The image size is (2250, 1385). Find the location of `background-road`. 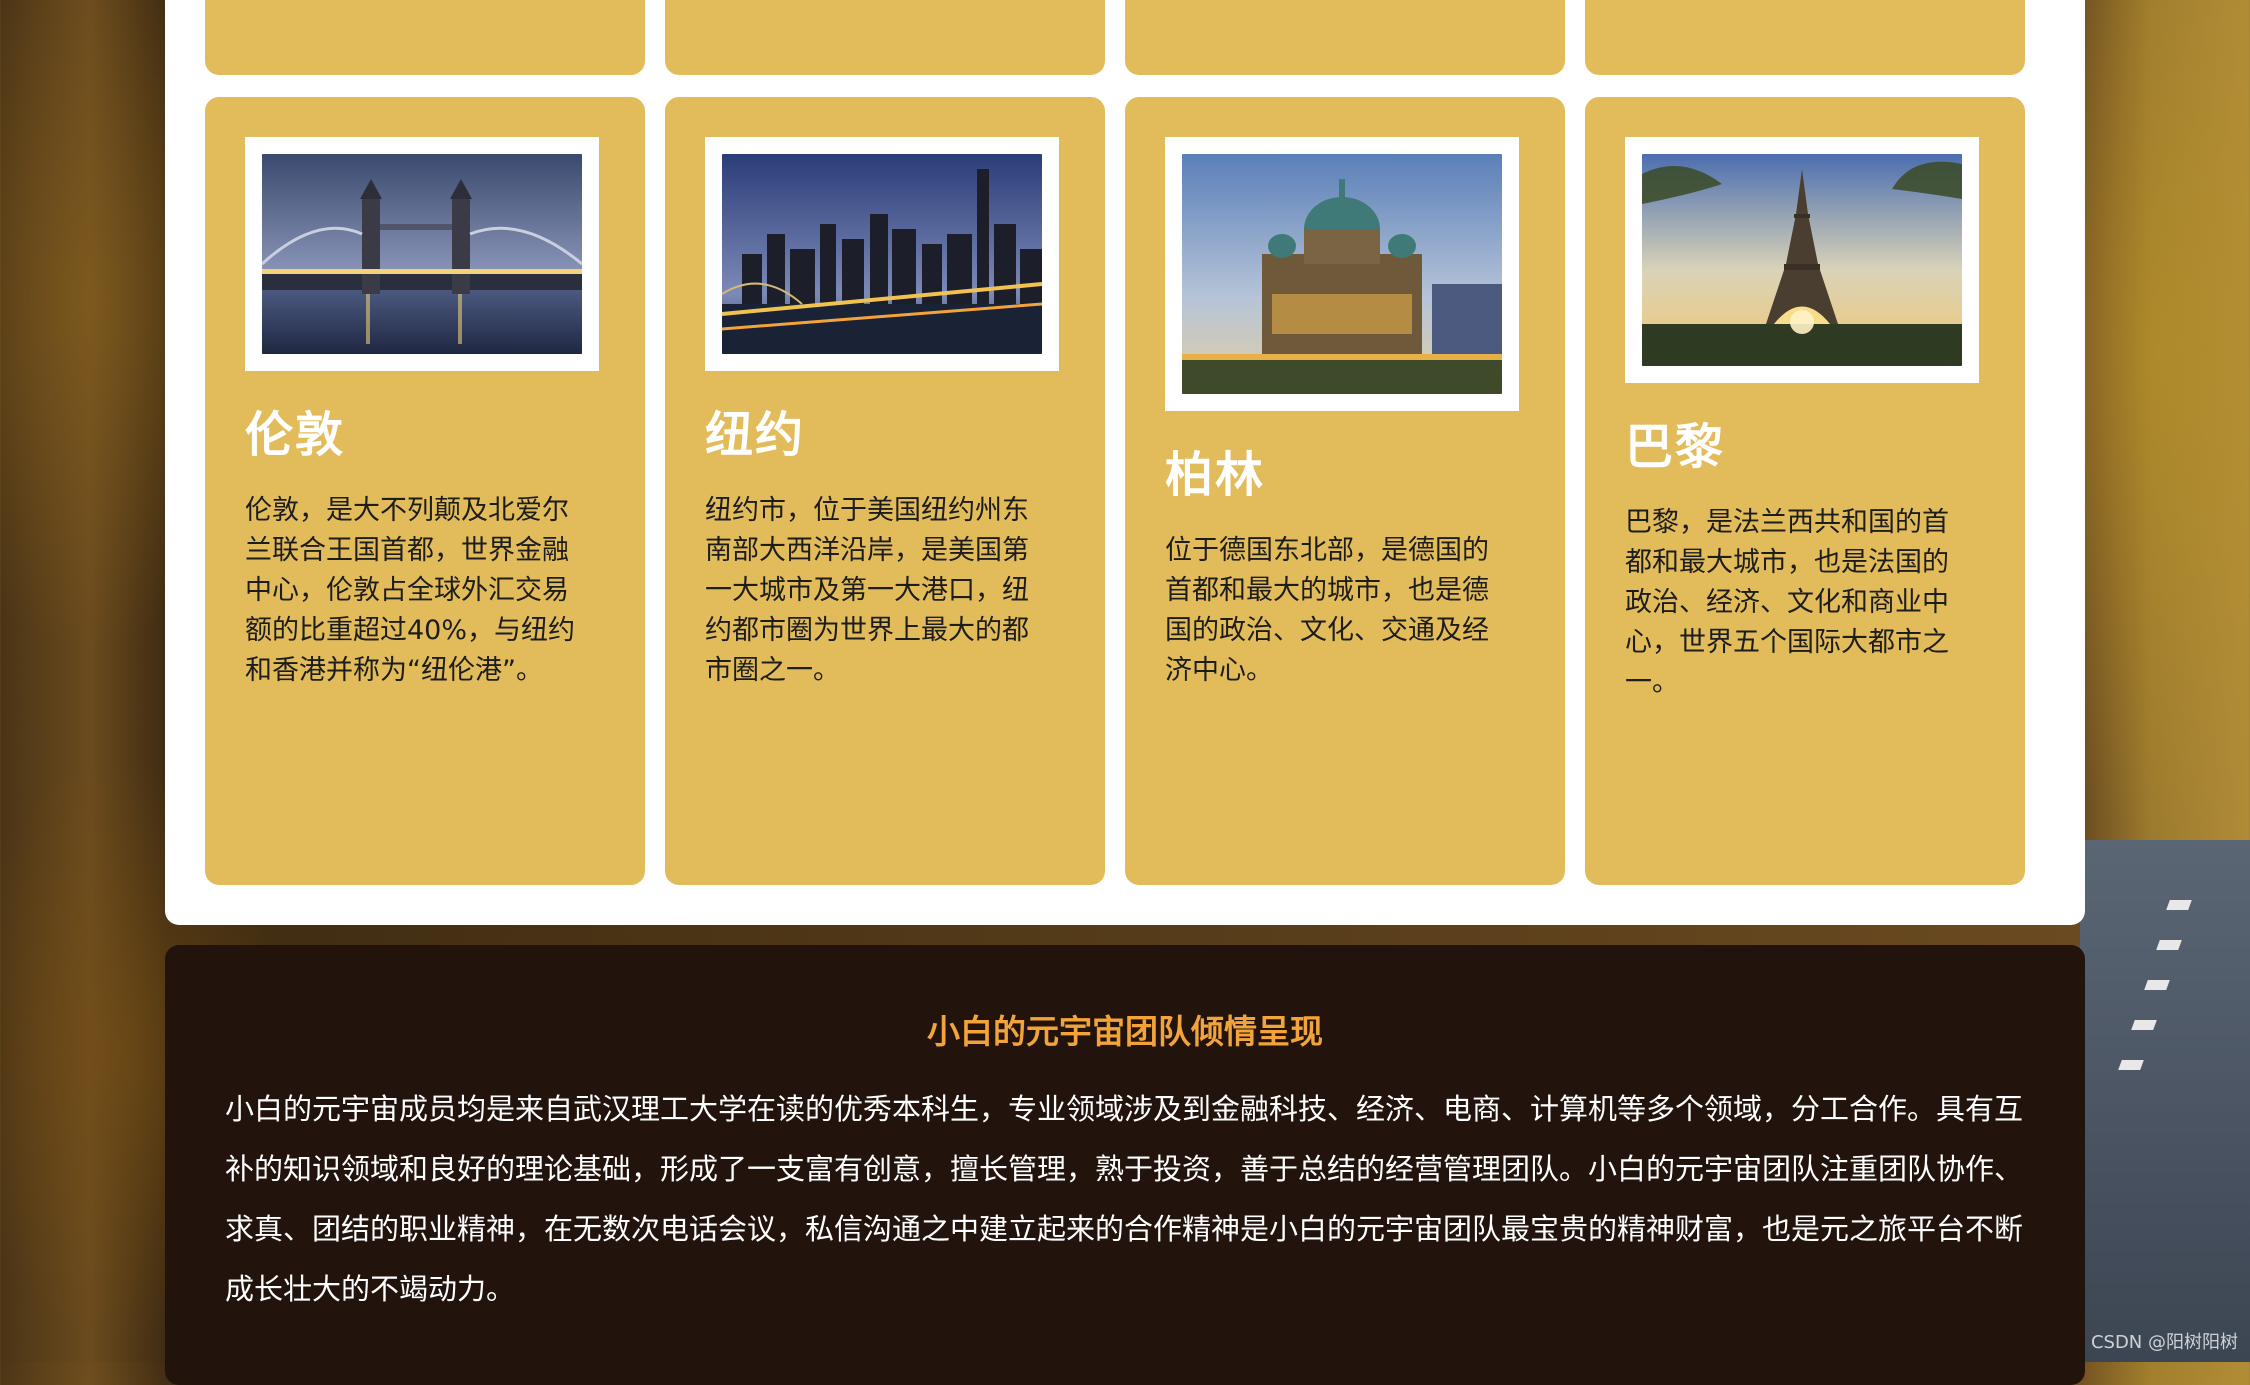

background-road is located at coordinates (2165, 1101).